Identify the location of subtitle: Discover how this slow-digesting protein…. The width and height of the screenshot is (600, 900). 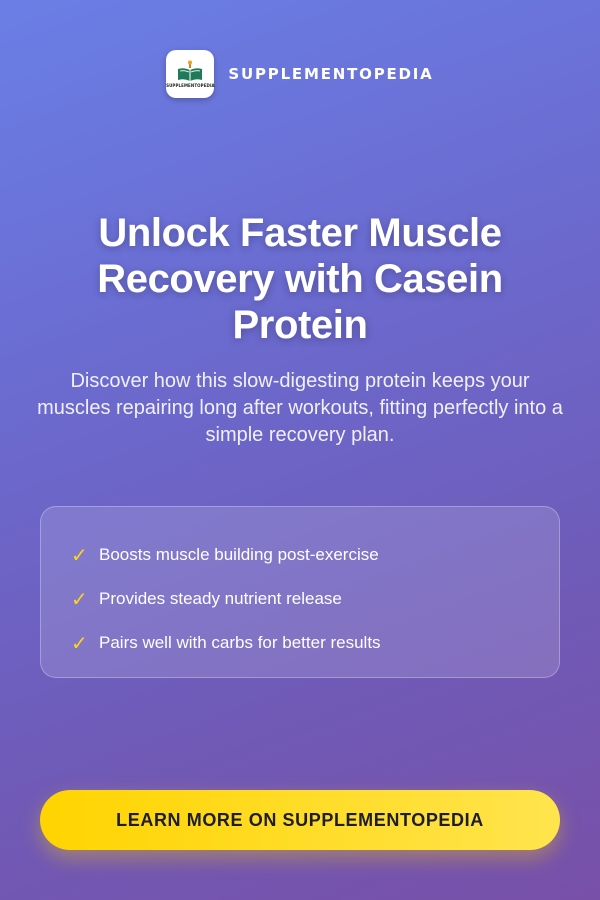
(300, 408).